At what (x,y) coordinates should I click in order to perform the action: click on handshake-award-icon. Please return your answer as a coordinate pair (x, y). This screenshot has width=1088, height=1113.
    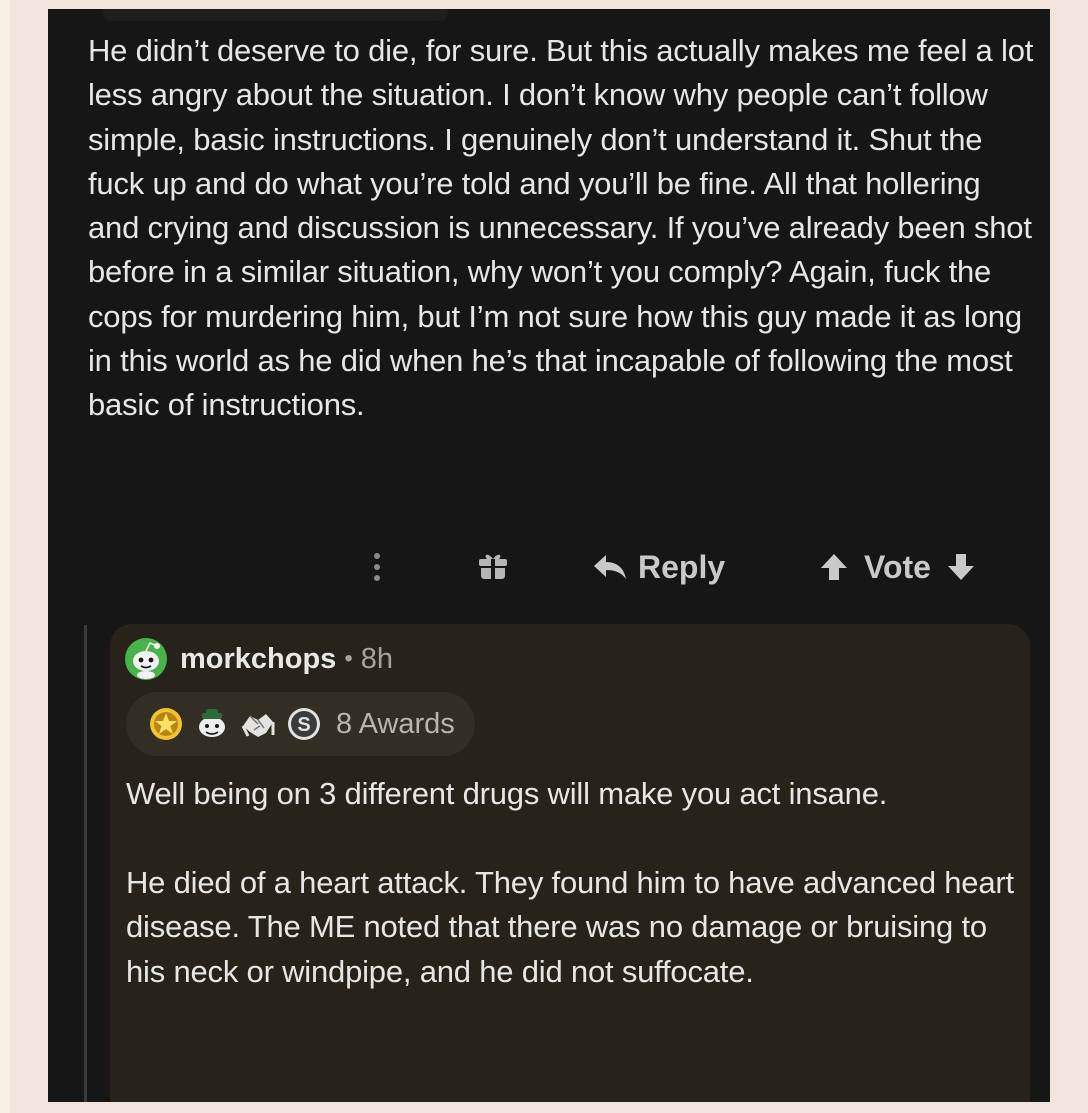
    Looking at the image, I should click on (258, 725).